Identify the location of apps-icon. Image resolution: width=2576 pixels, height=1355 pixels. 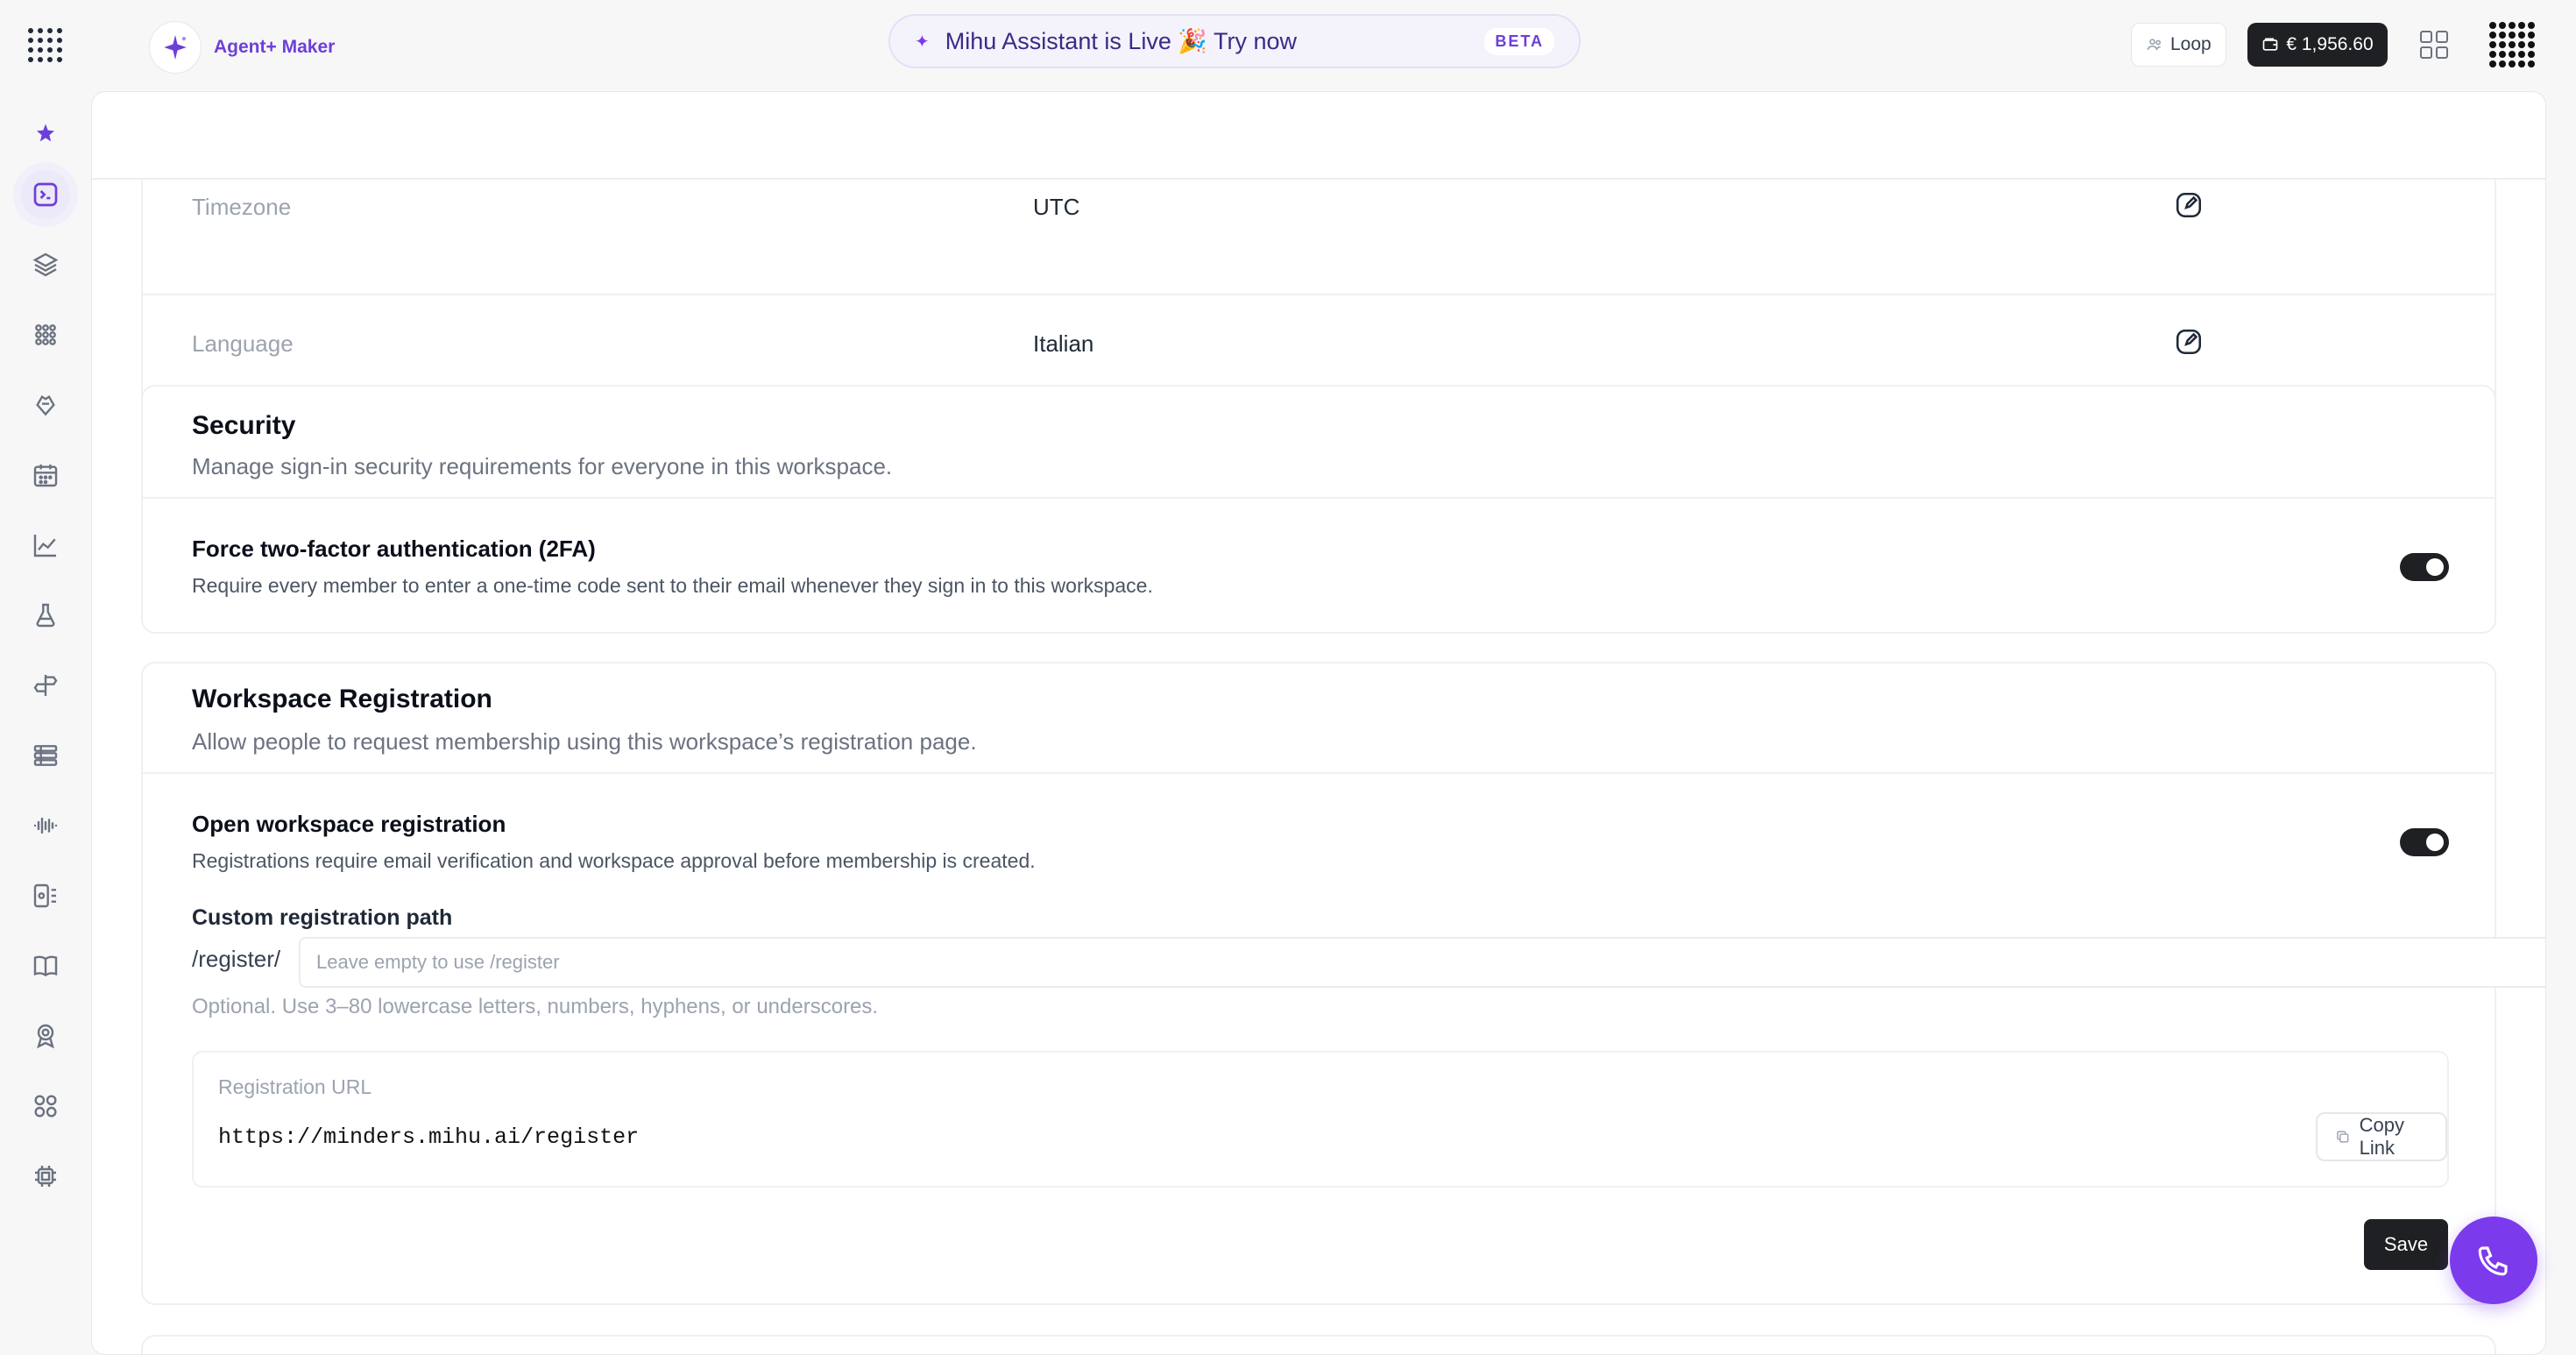
(45, 1107).